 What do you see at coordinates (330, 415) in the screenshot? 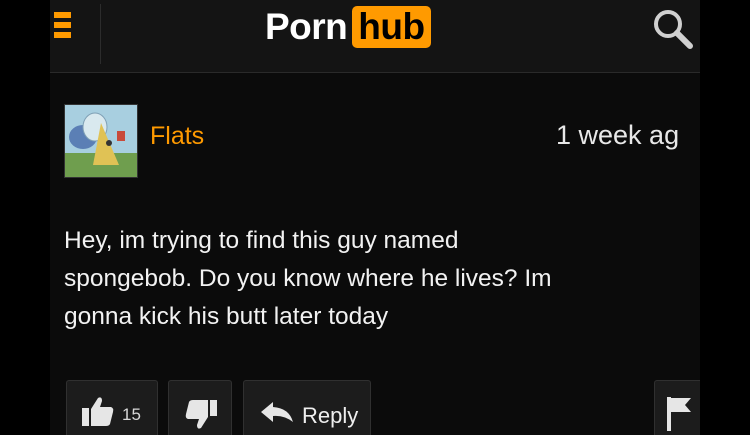
I see `reply-label: Reply` at bounding box center [330, 415].